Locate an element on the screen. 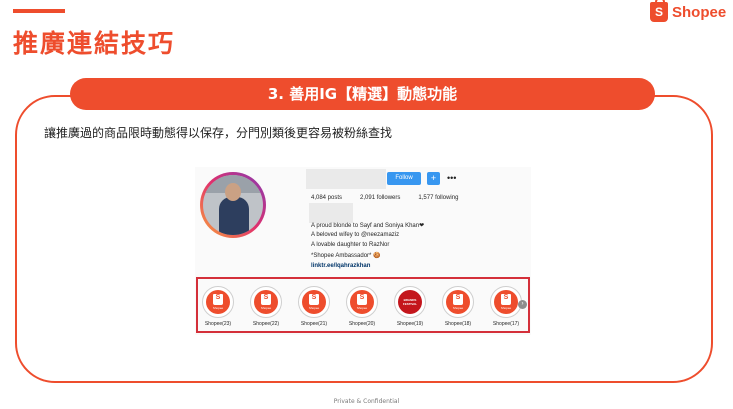  section-description: 讓推廣過的商品限時動態得以保存，分門別類後更容易被粉絲查找 is located at coordinates (218, 133).